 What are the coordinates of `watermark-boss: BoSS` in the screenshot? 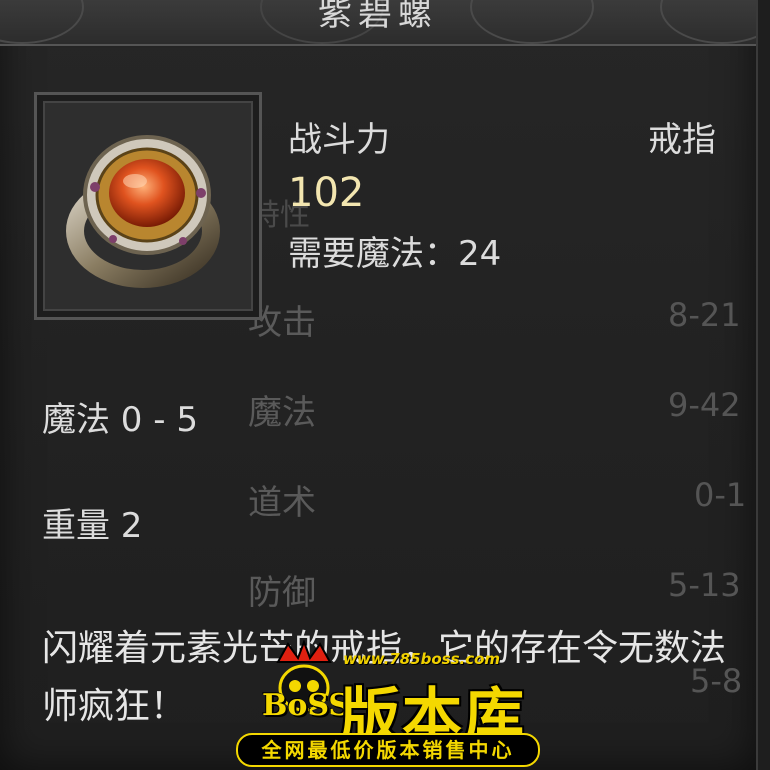 It's located at (306, 705).